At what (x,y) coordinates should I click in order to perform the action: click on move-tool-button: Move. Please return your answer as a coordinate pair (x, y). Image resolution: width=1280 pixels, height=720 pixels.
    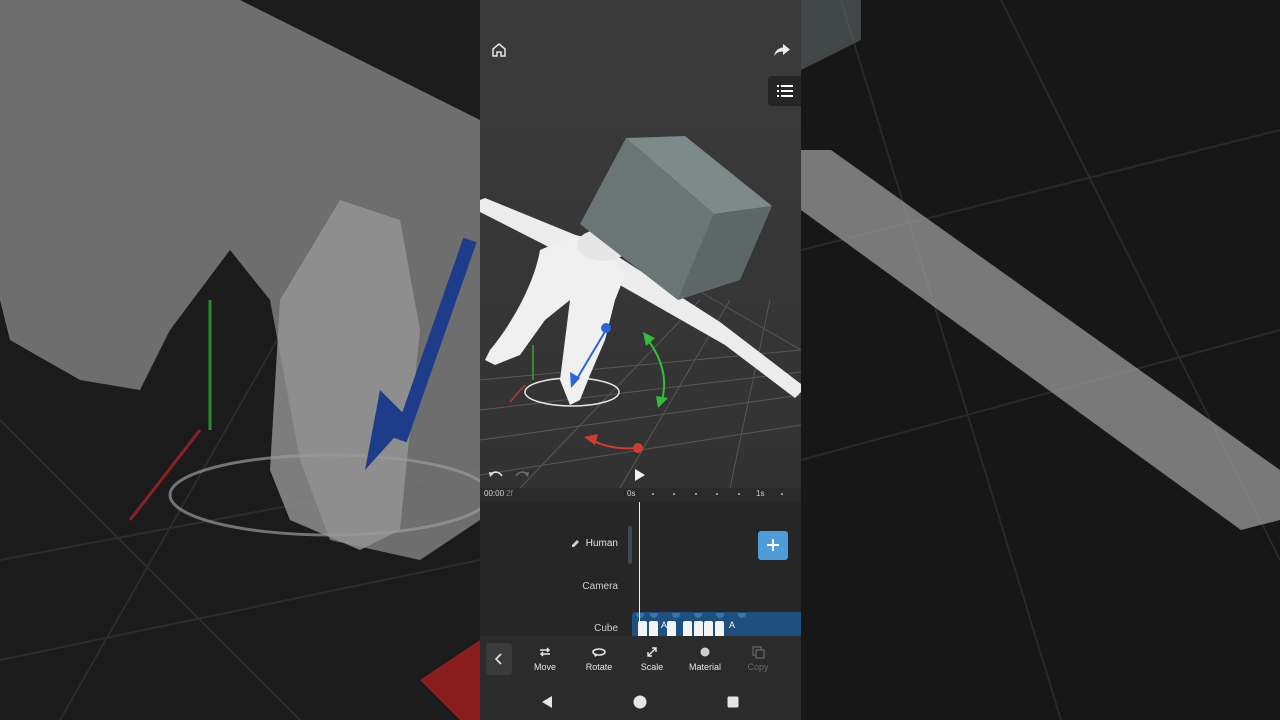
    Looking at the image, I should click on (545, 658).